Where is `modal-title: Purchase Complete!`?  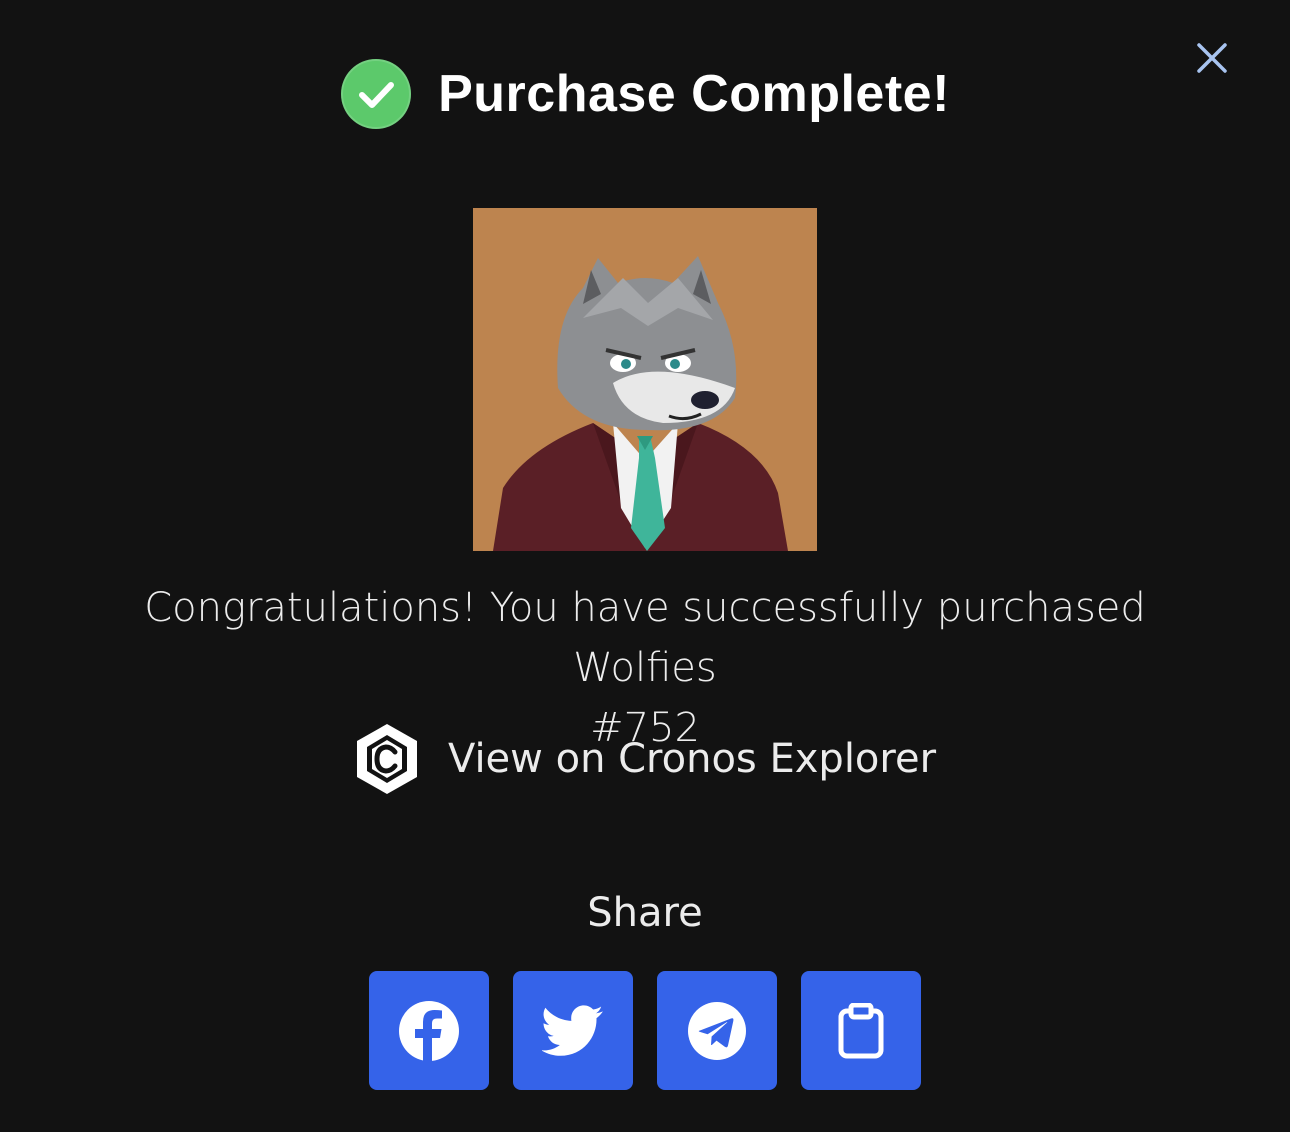 modal-title: Purchase Complete! is located at coordinates (694, 94).